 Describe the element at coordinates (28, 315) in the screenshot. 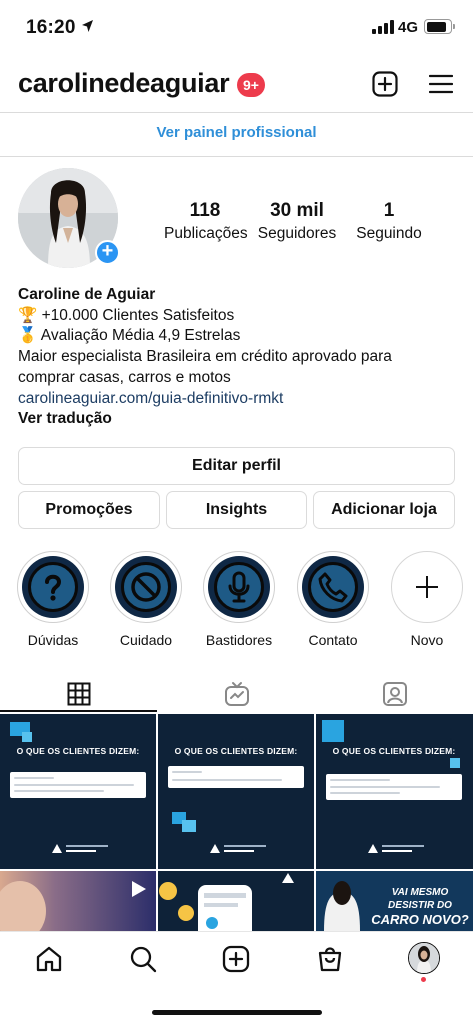

I see `trophy-icon: 🏆` at that location.